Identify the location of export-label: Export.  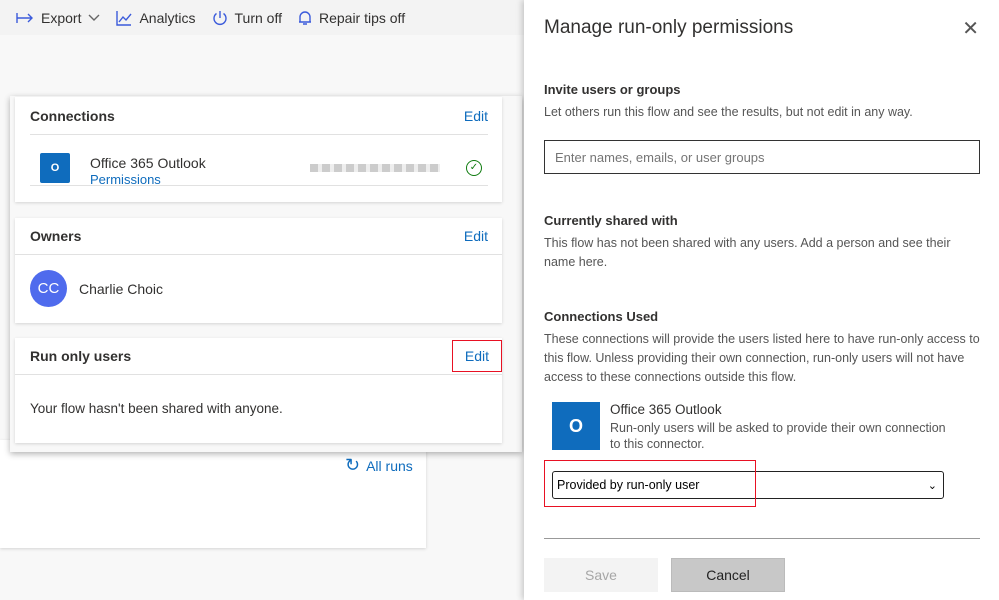
(61, 17).